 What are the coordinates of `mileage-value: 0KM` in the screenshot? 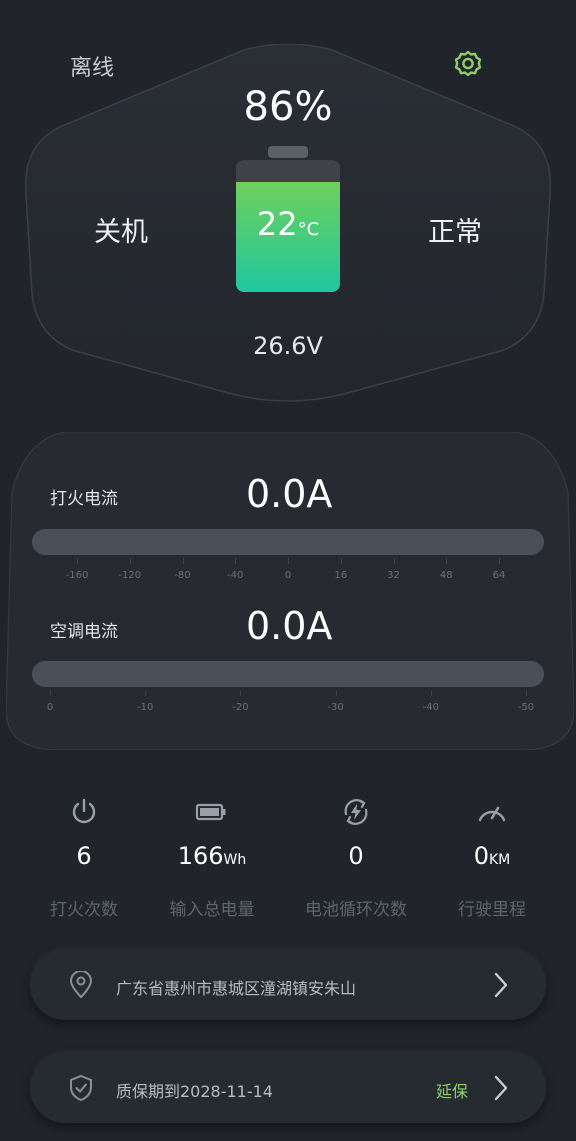 It's located at (492, 856).